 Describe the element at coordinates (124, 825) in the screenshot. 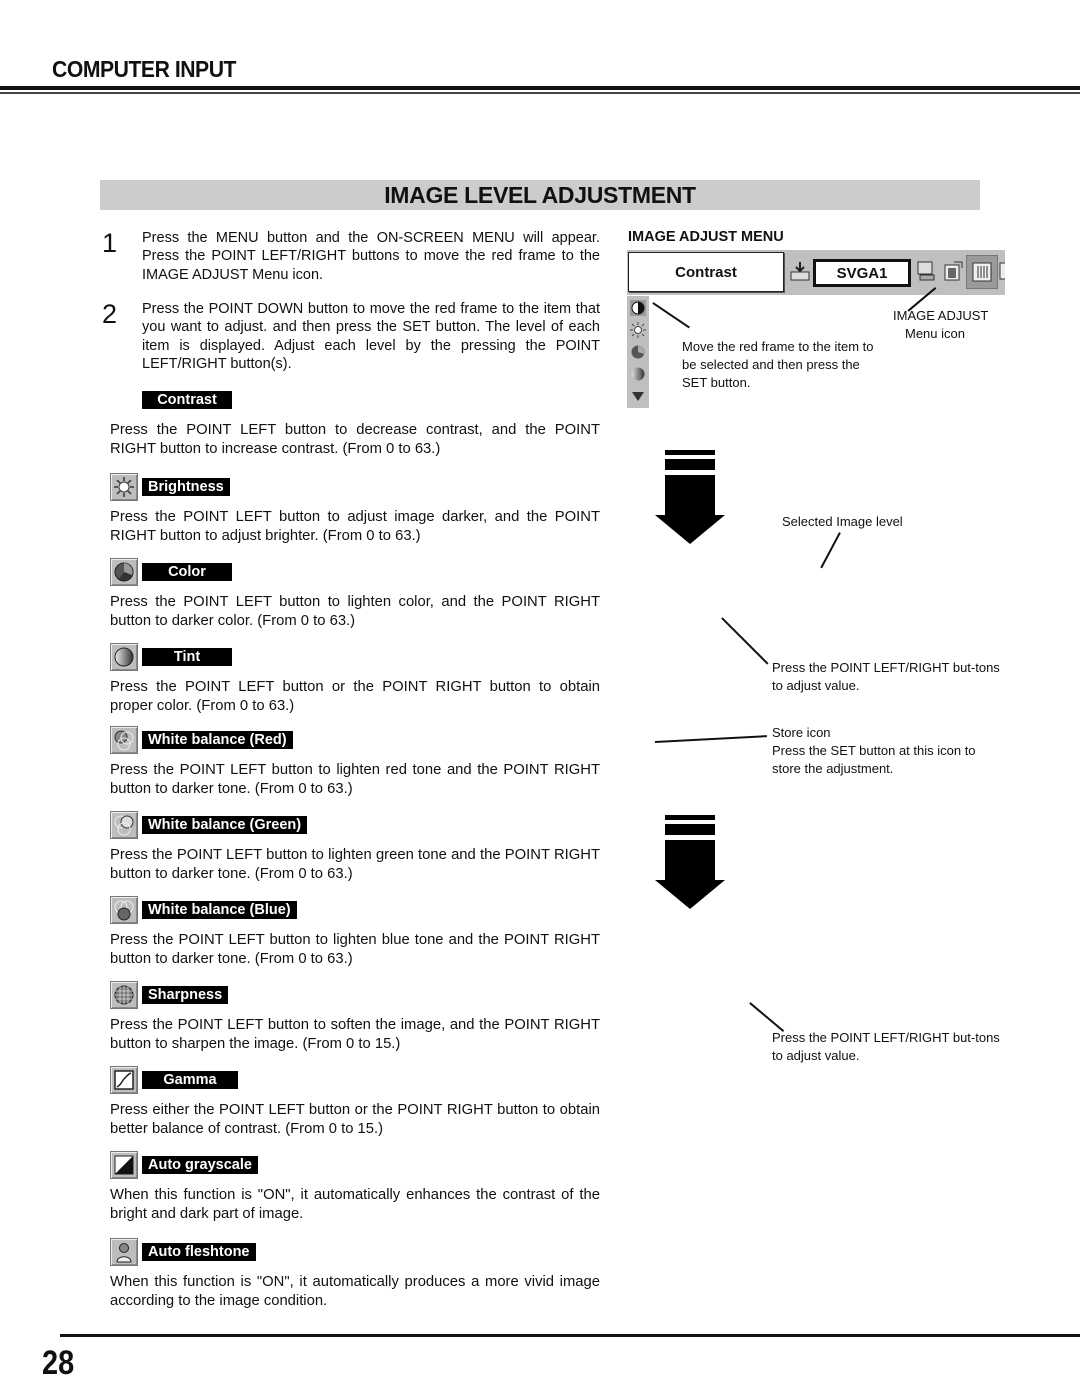

I see `white-balance-green-icon` at that location.